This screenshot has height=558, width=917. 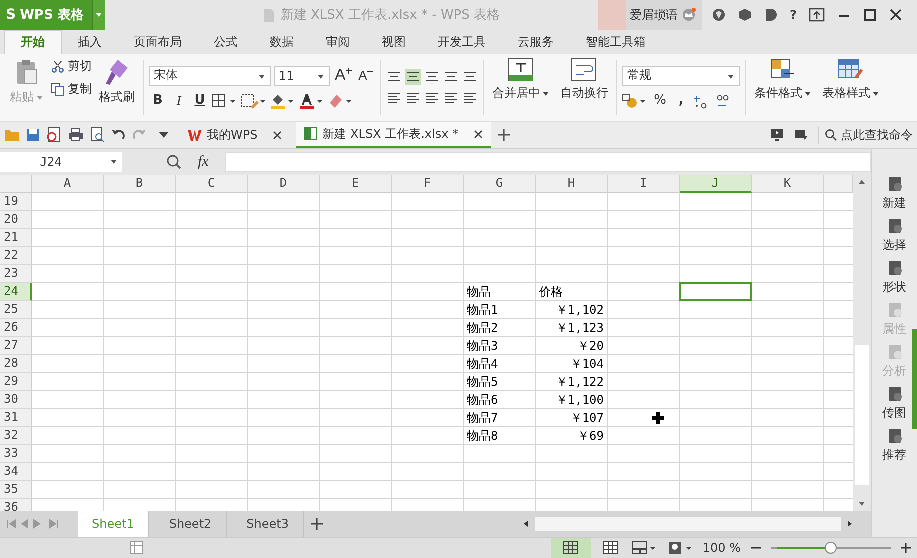 I want to click on cube-icon, so click(x=745, y=15).